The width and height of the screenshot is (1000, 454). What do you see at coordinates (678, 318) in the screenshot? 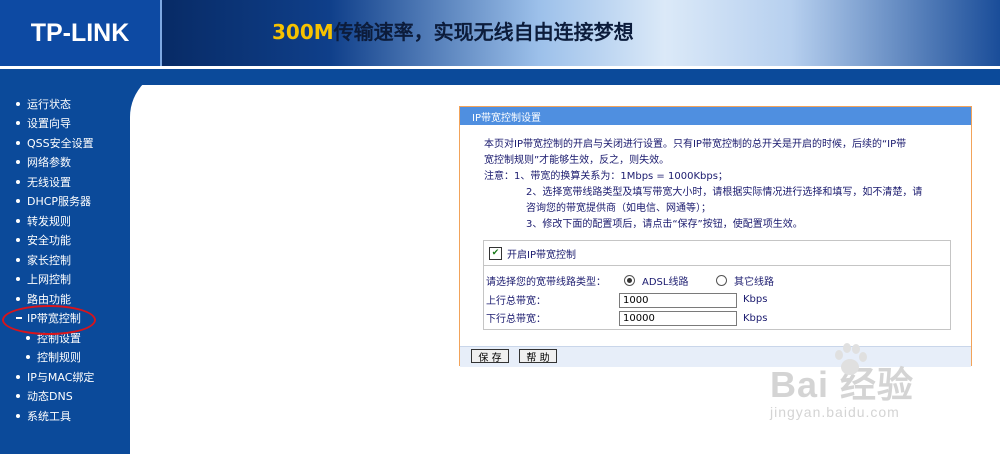
I see `download-bandwidth-input` at bounding box center [678, 318].